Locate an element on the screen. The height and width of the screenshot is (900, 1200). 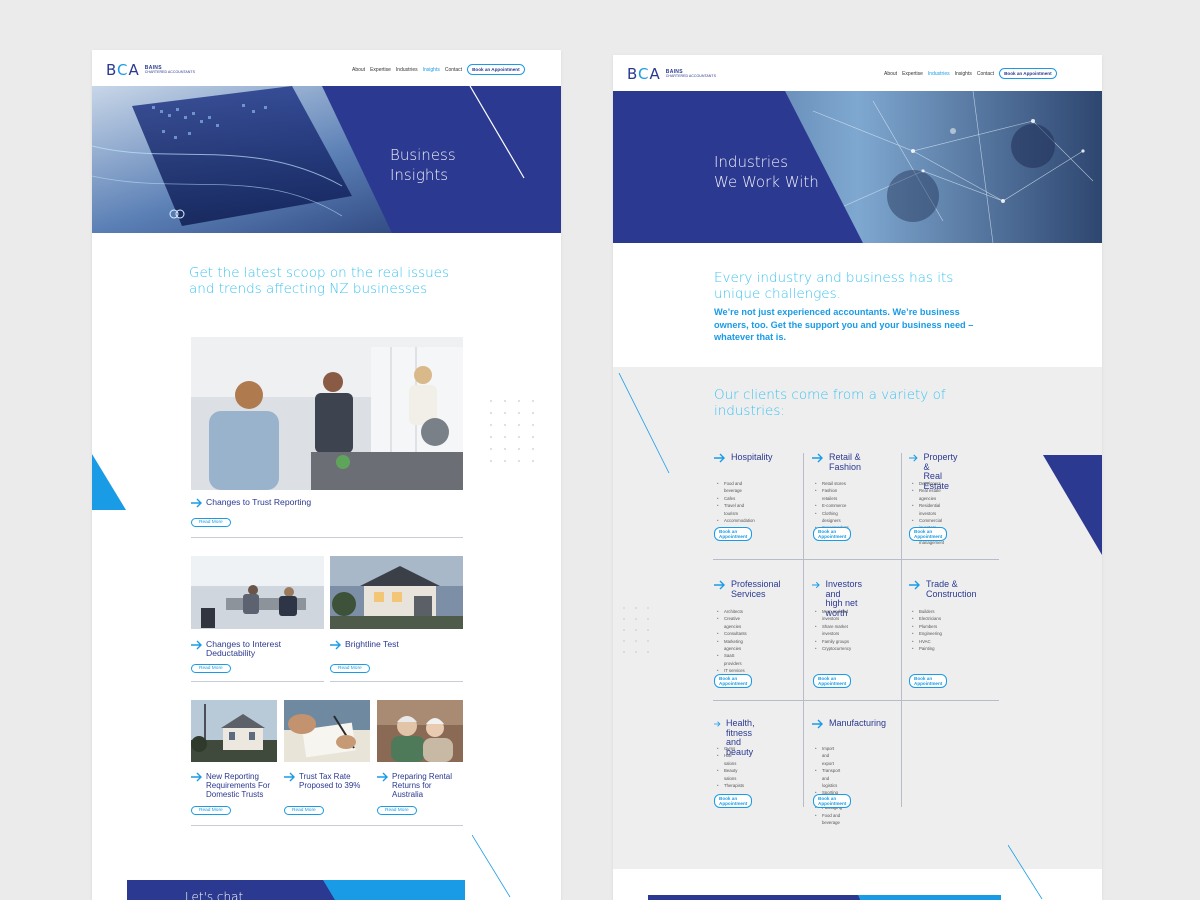
article-title: Preparing Rental Returns for Australia is located at coordinates (427, 785).